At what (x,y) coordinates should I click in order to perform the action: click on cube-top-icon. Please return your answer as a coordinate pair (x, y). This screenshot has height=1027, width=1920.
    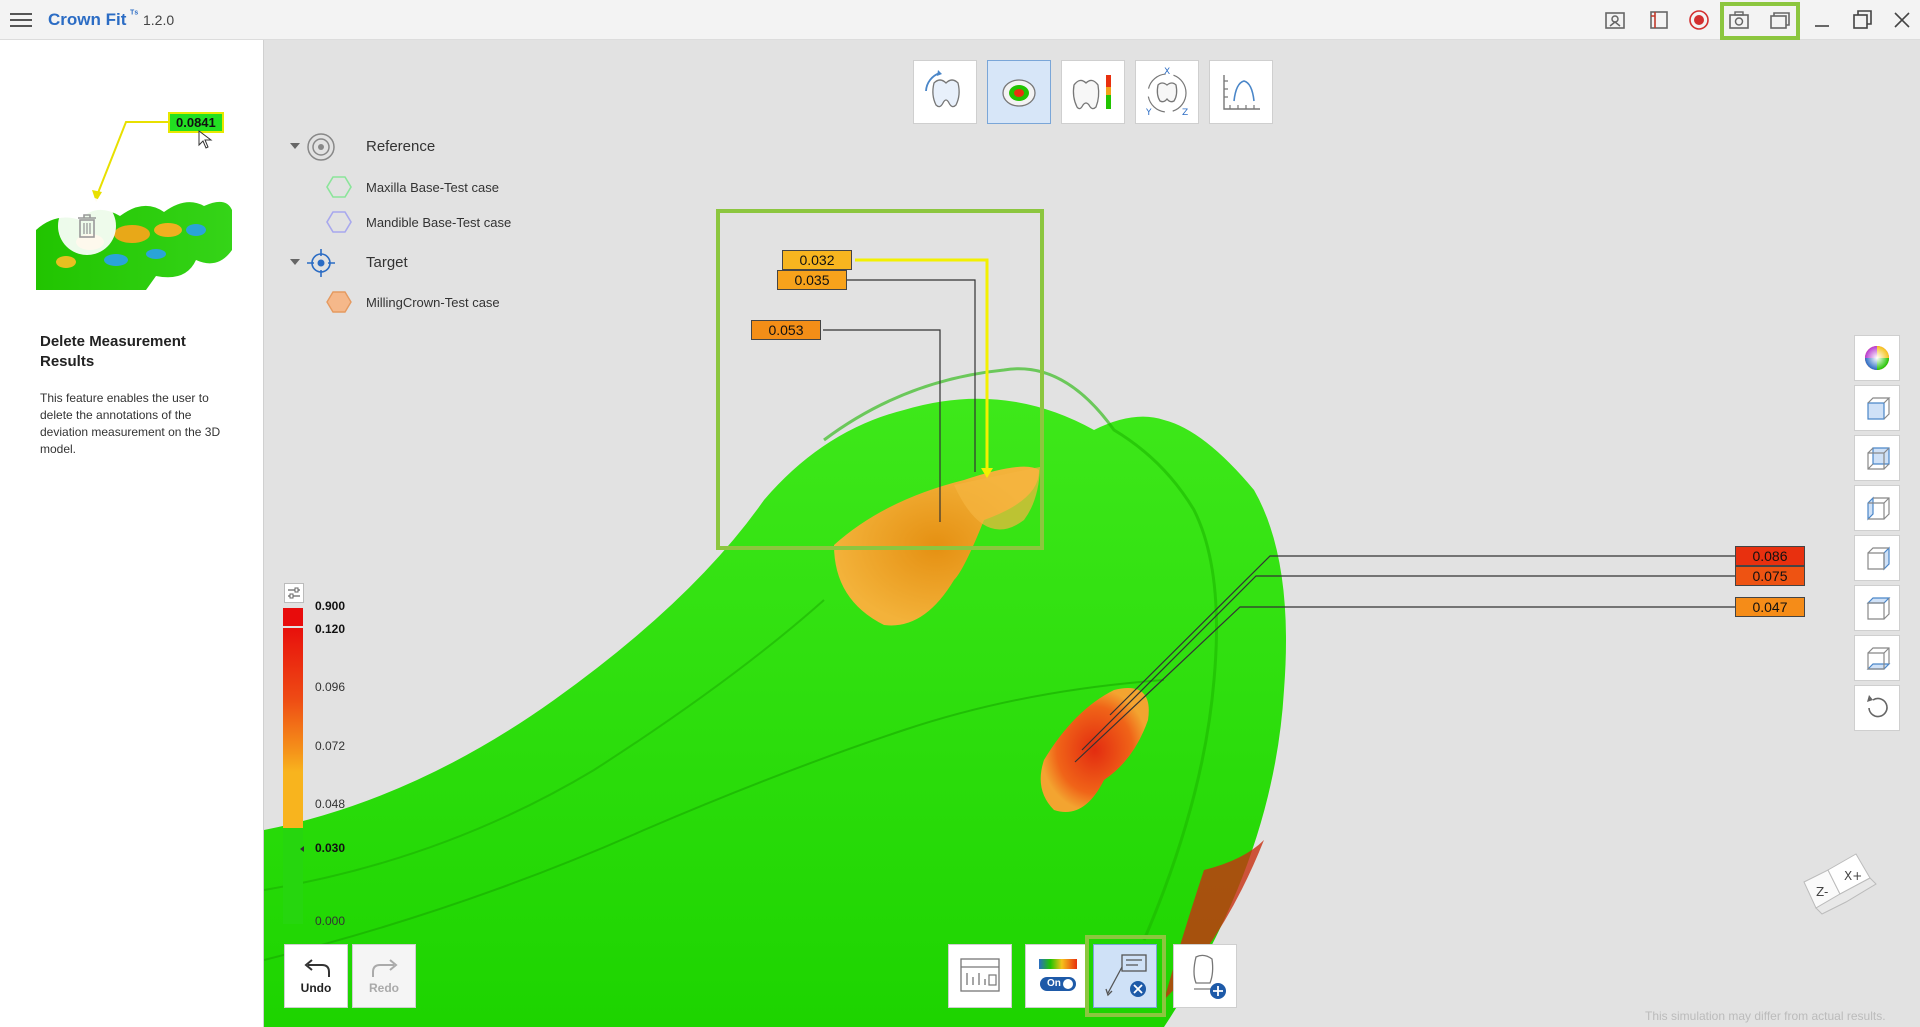
    Looking at the image, I should click on (1878, 608).